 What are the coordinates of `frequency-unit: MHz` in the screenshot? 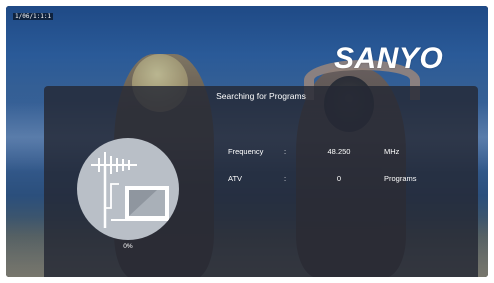 It's located at (392, 151).